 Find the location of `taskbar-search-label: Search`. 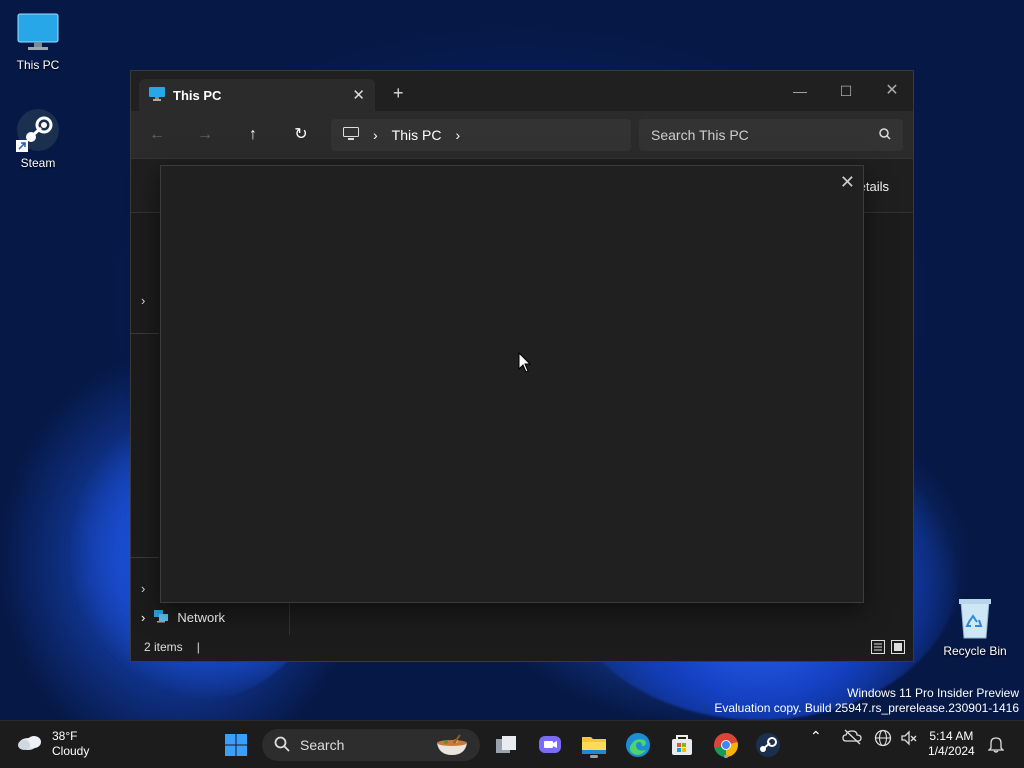

taskbar-search-label: Search is located at coordinates (322, 745).